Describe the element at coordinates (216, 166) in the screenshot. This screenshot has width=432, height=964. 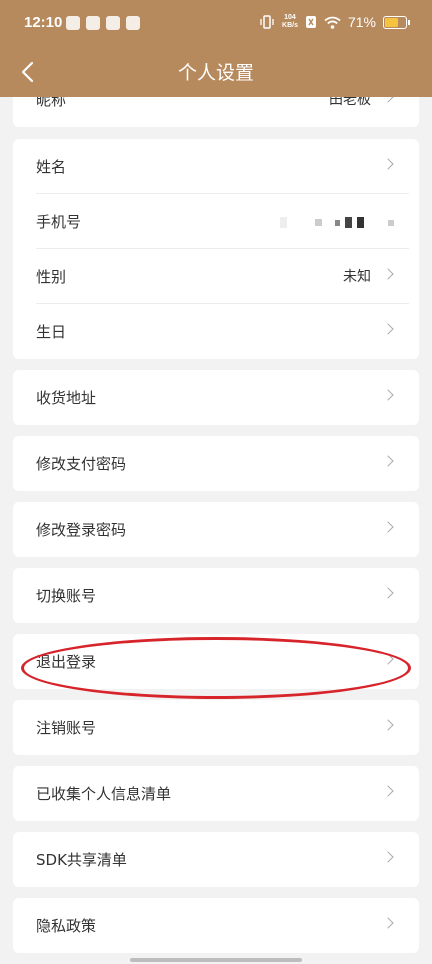
I see `row-name: 姓名` at that location.